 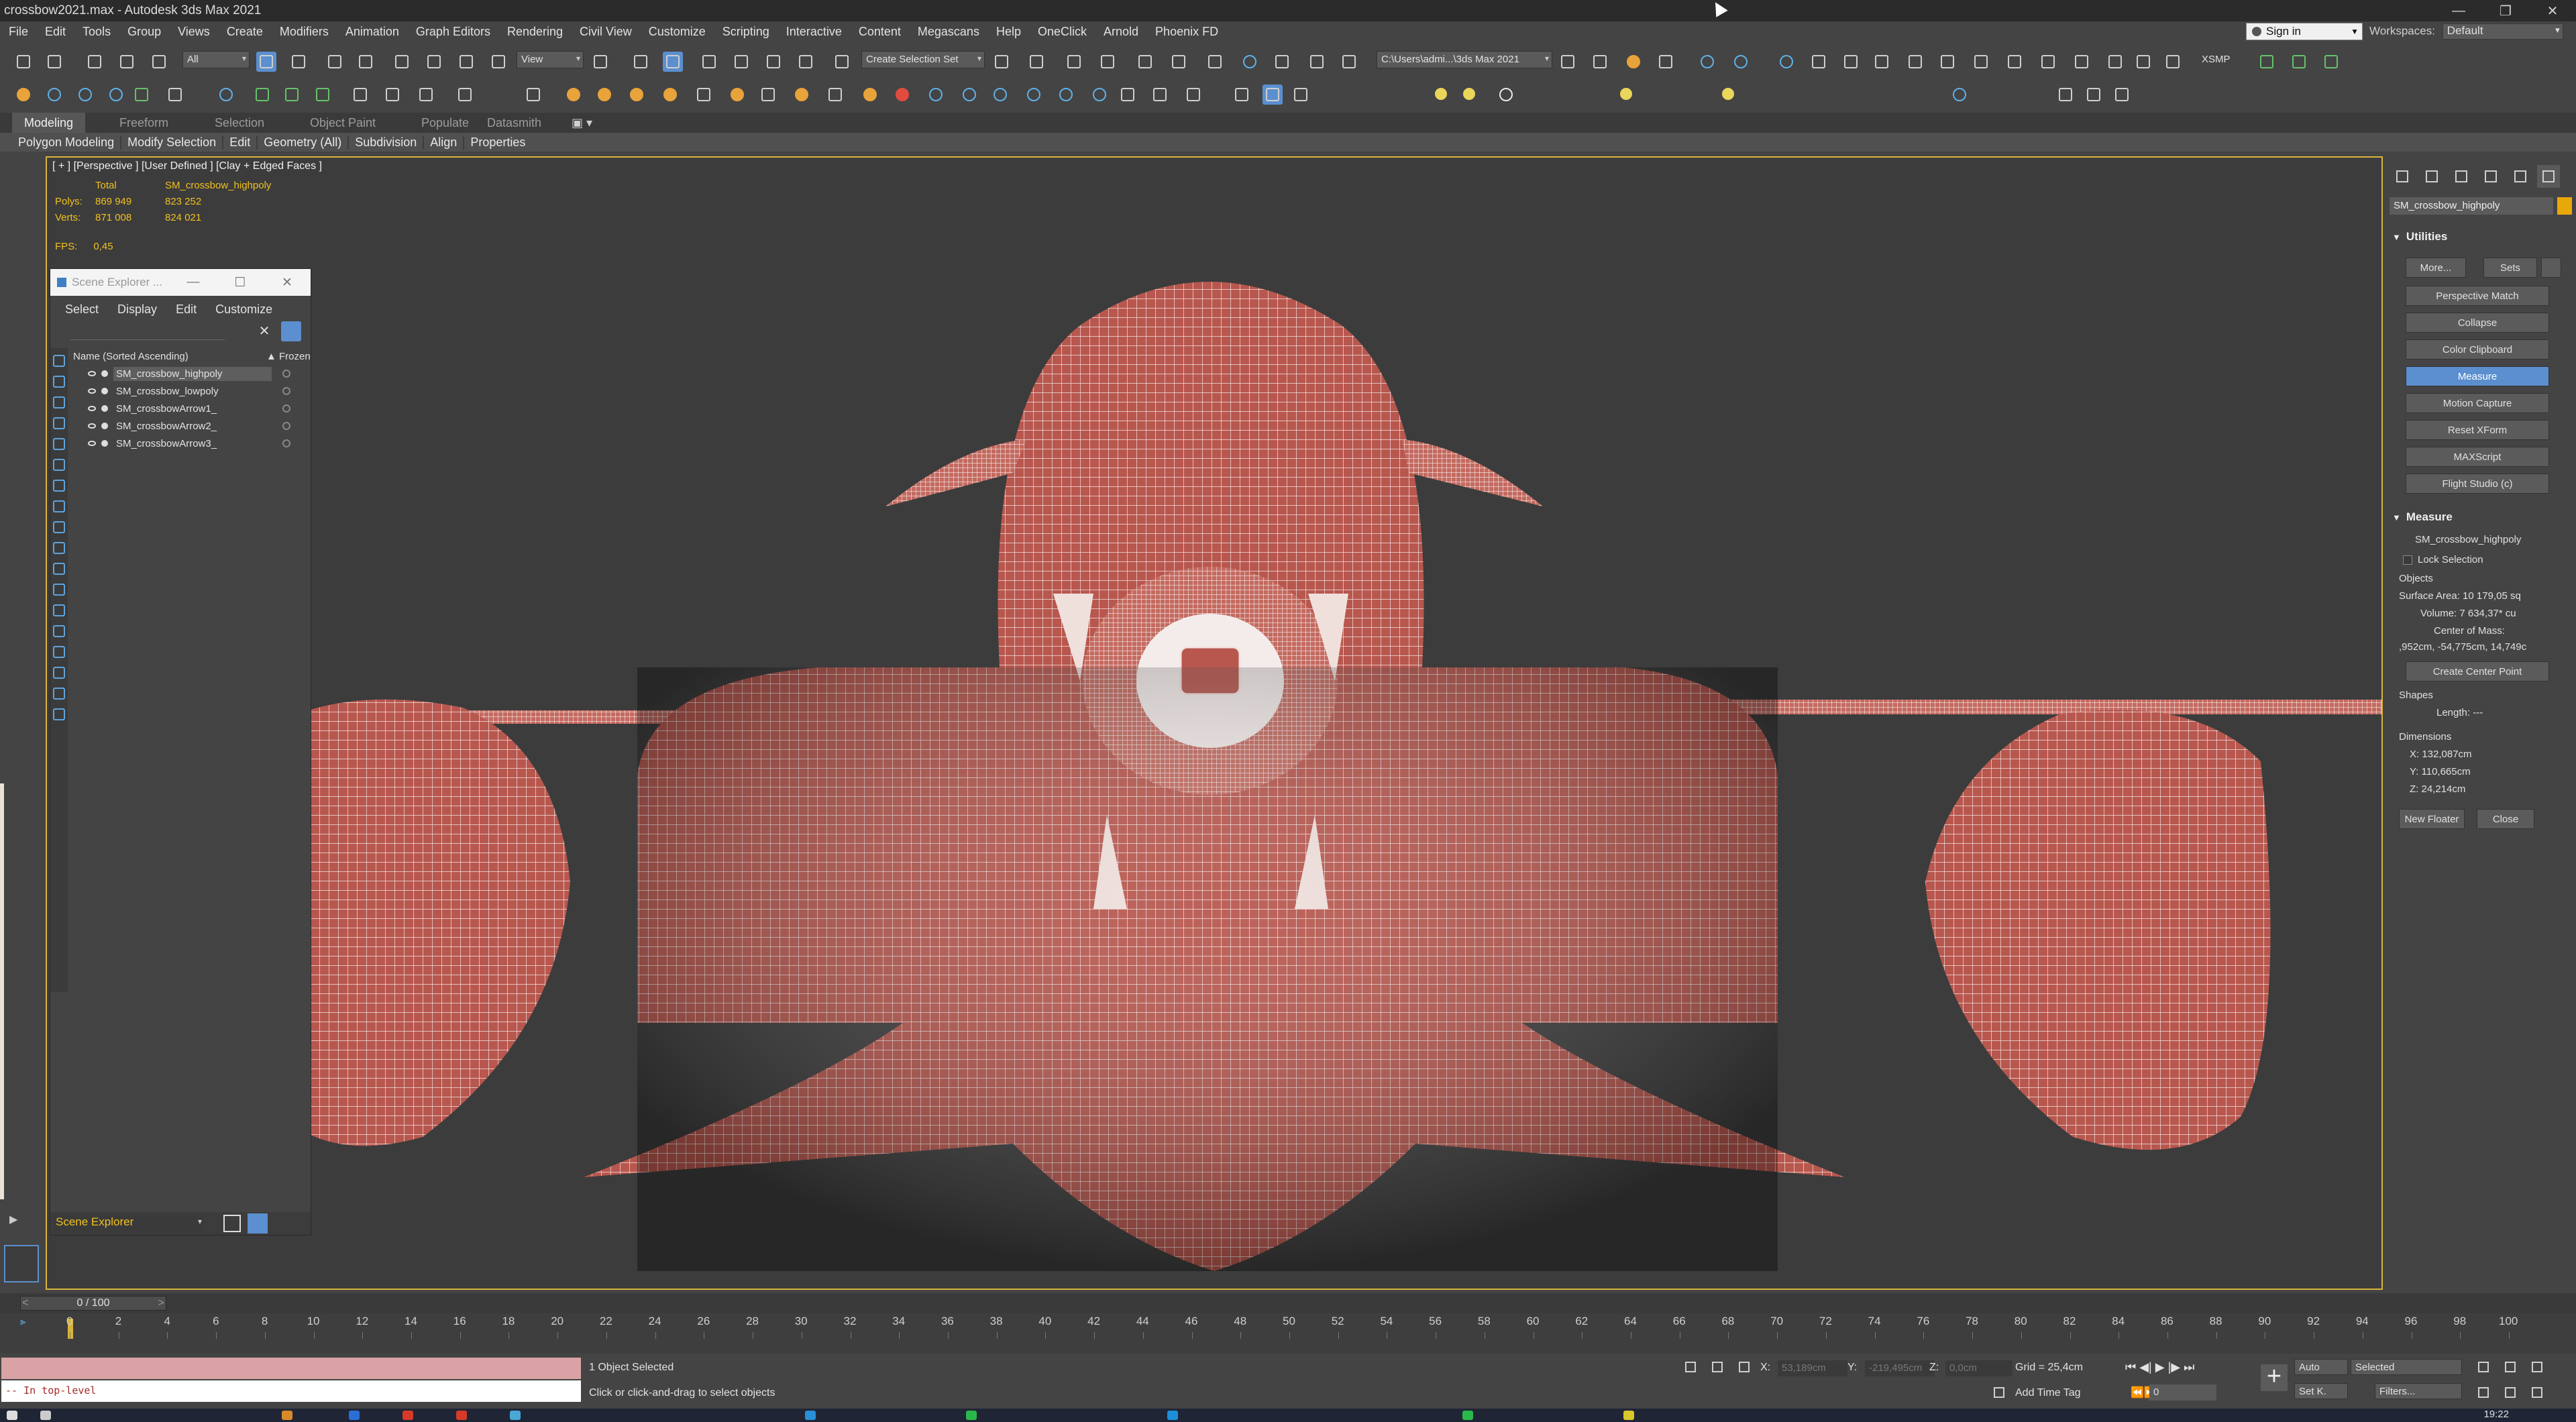 I want to click on arnold-ipr-icon, so click(x=1273, y=95).